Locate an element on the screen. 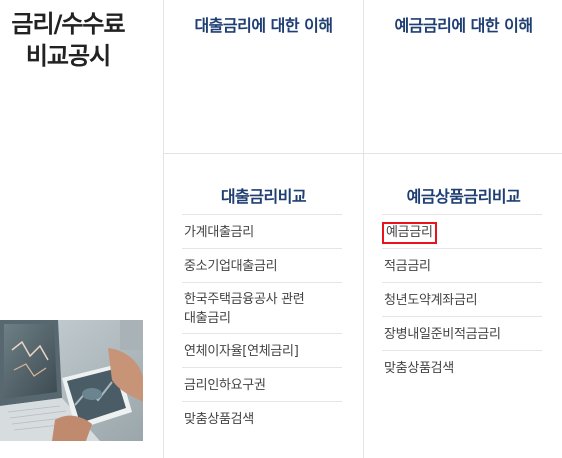  laptop-tablet-photo is located at coordinates (71, 380).